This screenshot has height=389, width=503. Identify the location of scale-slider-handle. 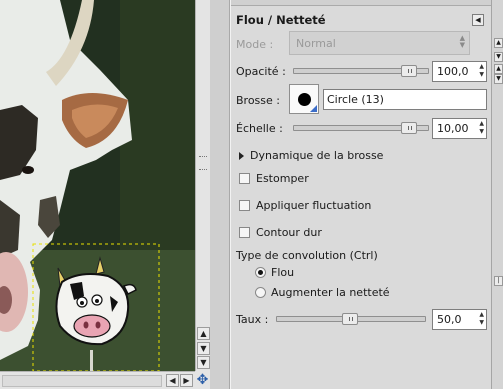
(409, 128).